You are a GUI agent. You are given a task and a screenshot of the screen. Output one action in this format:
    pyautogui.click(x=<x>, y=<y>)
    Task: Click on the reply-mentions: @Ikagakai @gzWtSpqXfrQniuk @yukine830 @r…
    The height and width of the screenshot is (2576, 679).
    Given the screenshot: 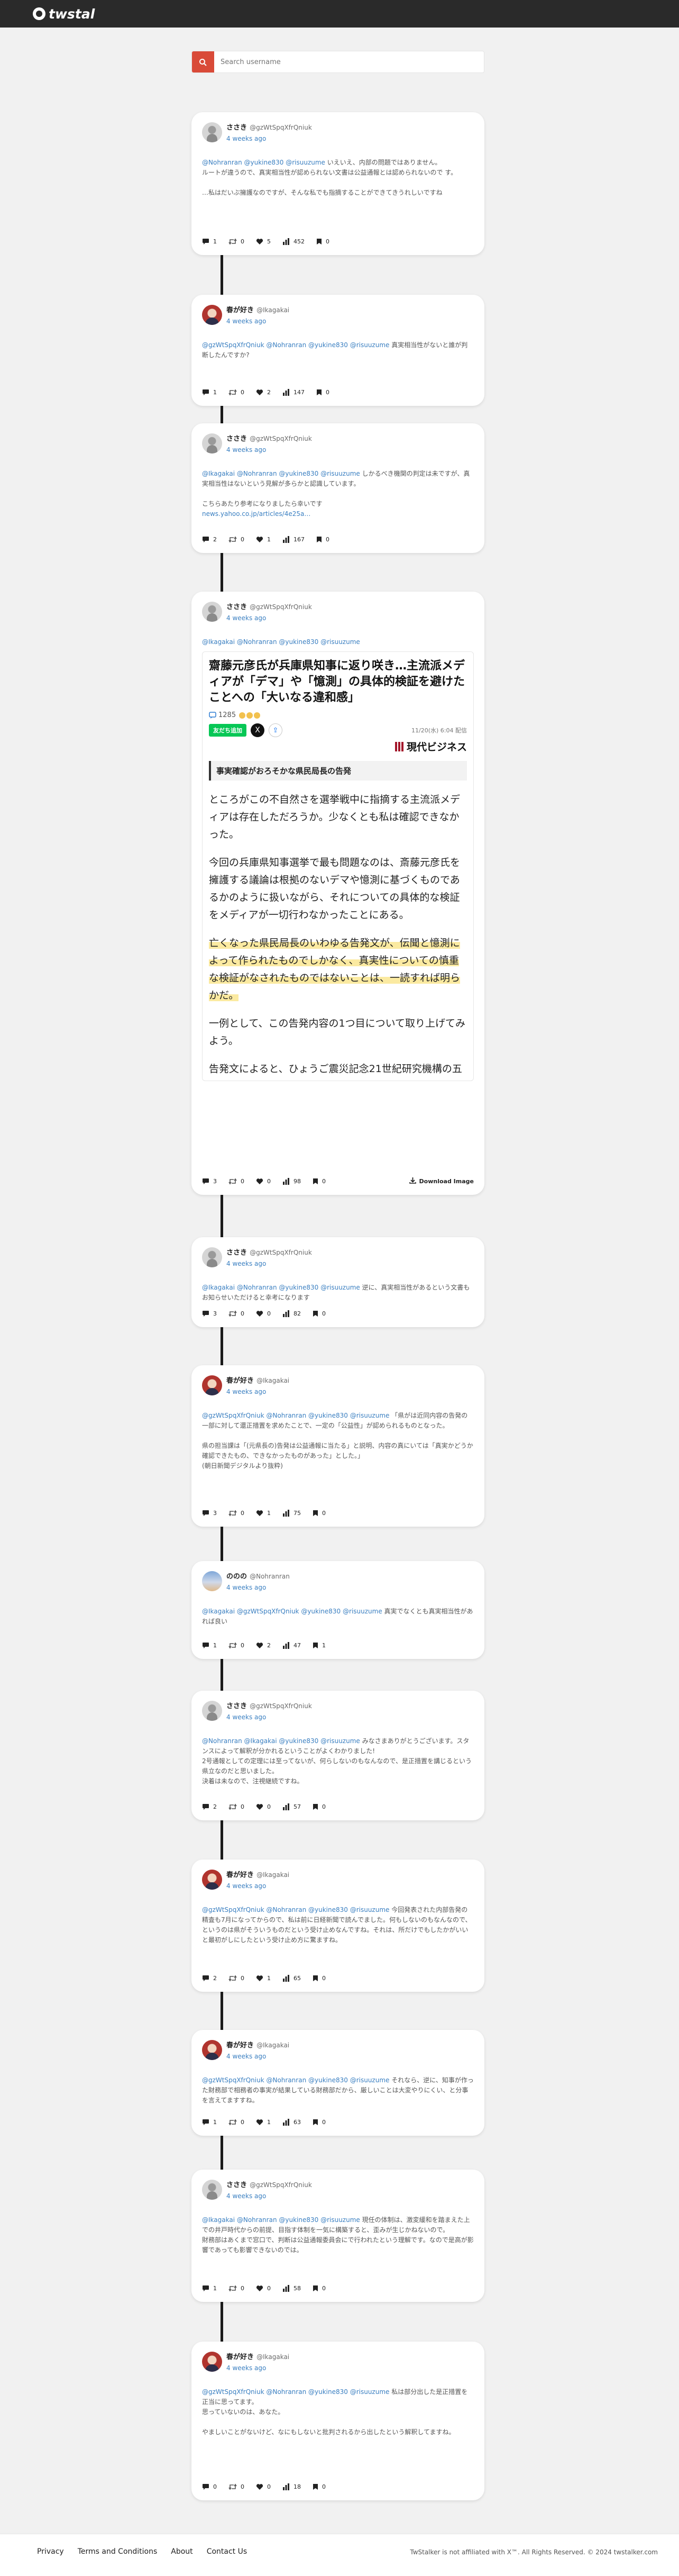 What is the action you would take?
    pyautogui.click(x=292, y=1611)
    